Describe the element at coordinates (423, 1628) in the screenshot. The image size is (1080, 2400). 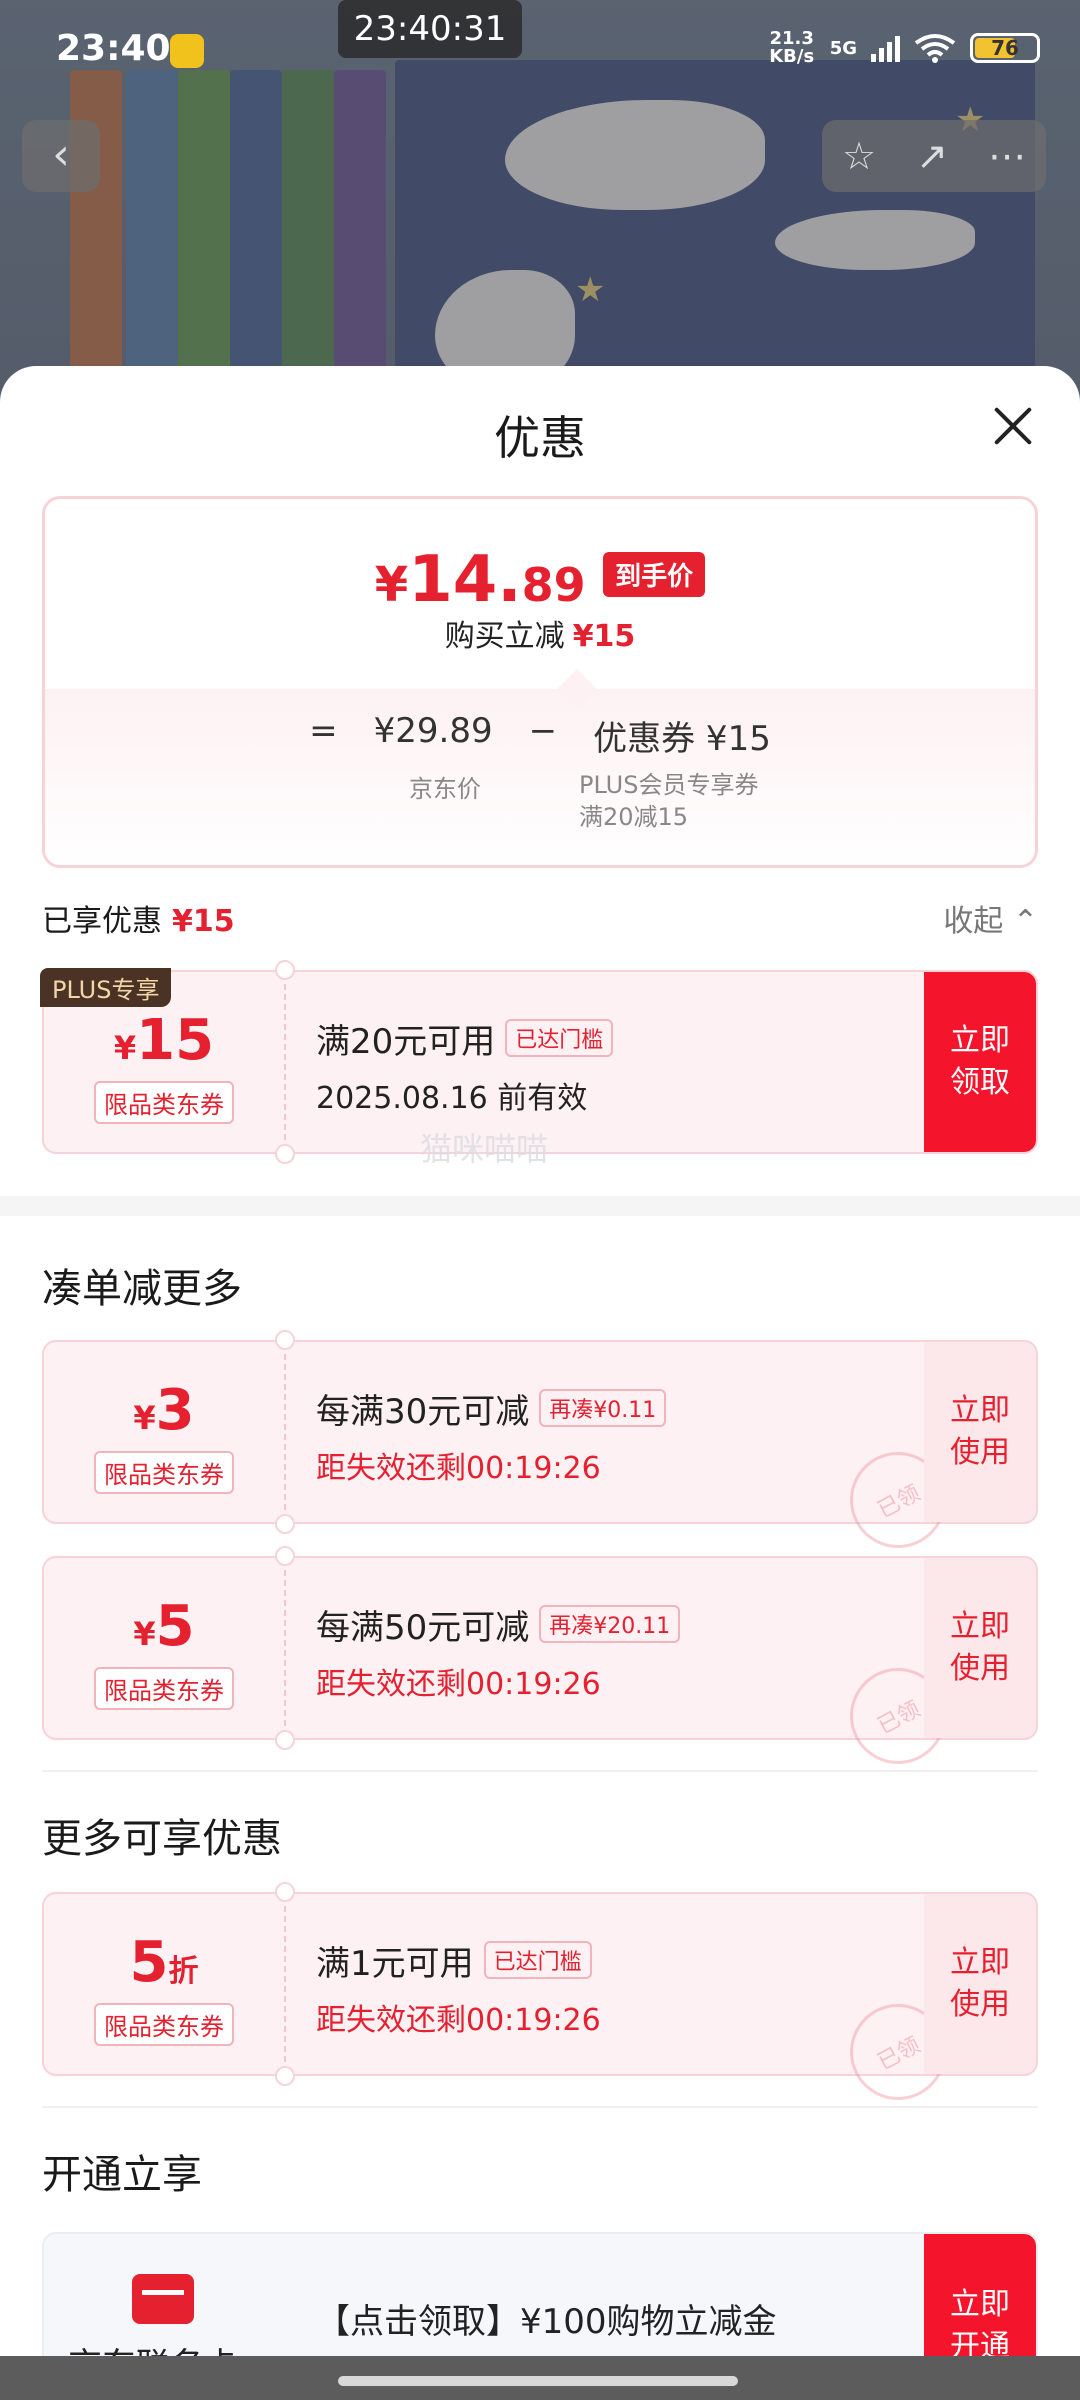
I see `coupon-condition: 每满50元可减` at that location.